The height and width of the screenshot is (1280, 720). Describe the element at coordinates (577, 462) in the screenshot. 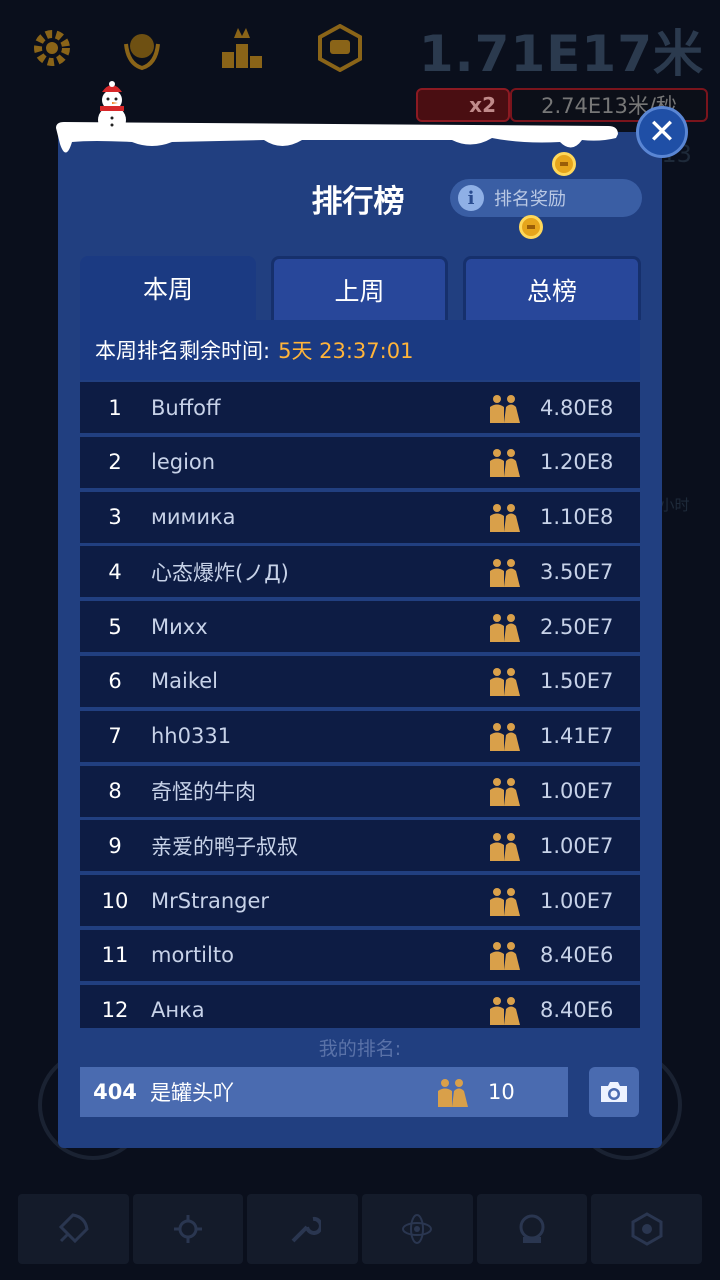

I see `player-score: 1.20E8` at that location.